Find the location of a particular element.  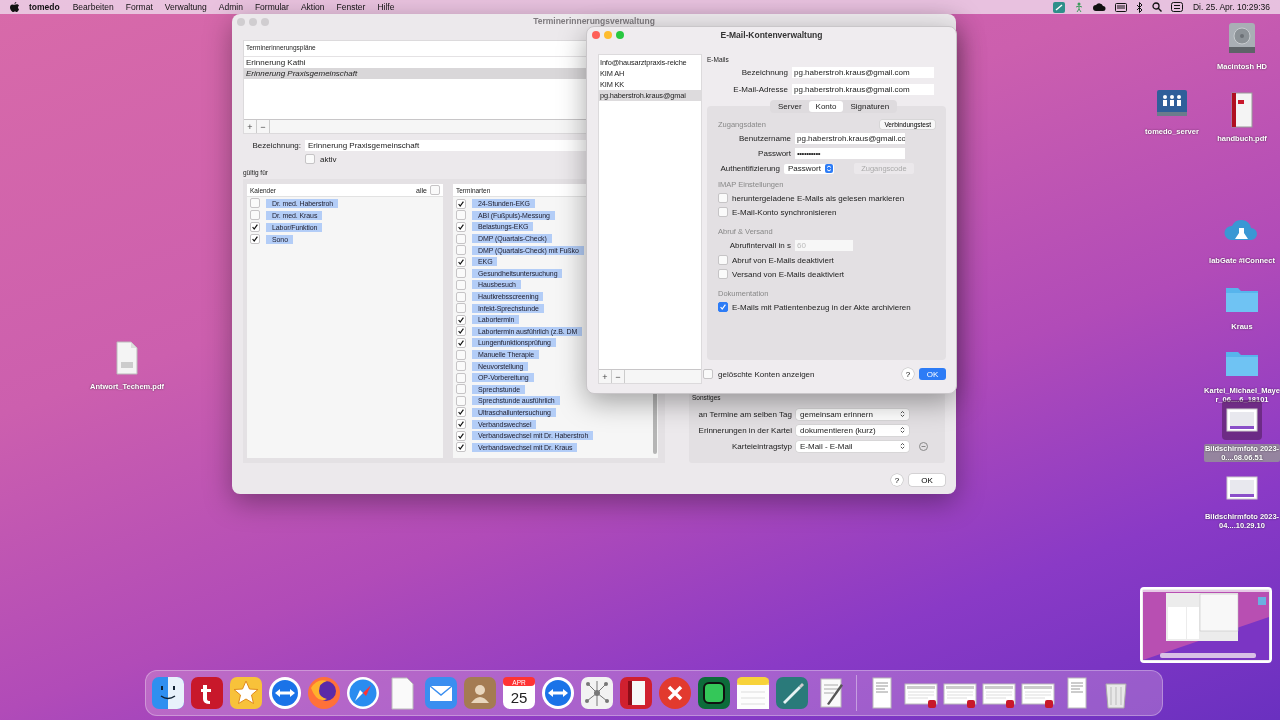

window-title: Terminerinnerungsverwaltung is located at coordinates (594, 21).